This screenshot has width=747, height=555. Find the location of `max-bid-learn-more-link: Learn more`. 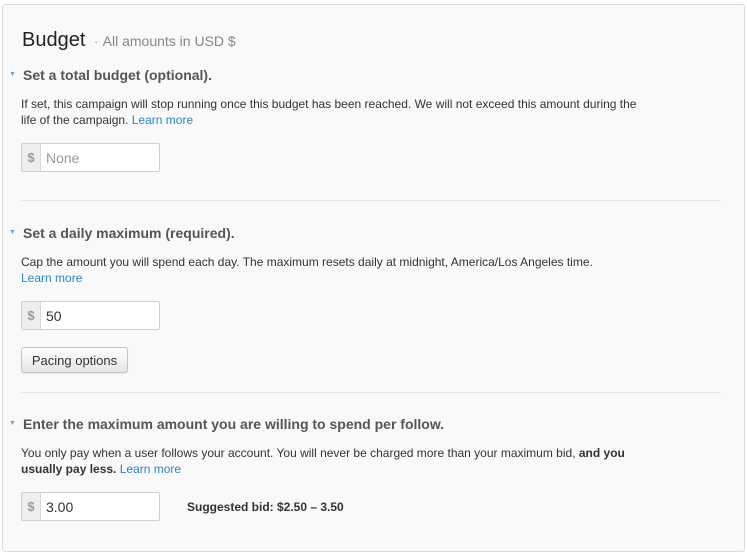

max-bid-learn-more-link: Learn more is located at coordinates (150, 469).